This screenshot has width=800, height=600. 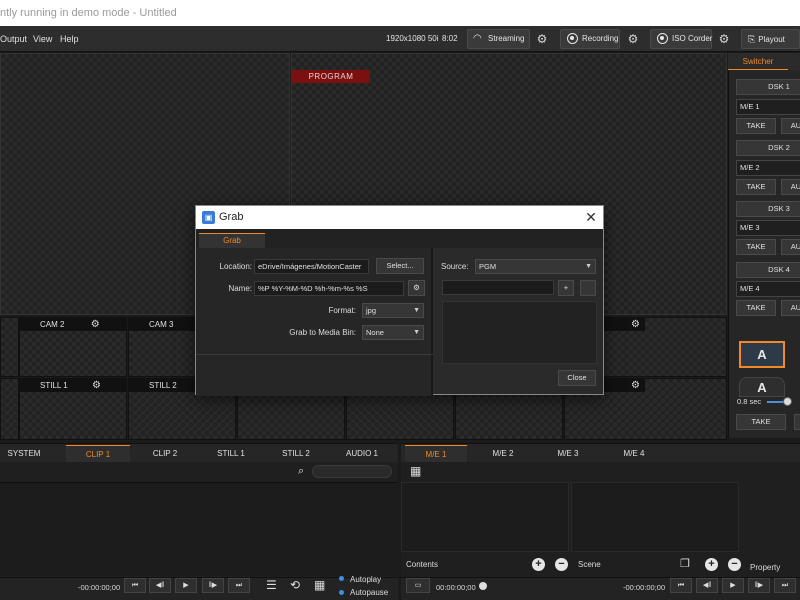 I want to click on tab-clip-1: CLIP 1, so click(x=98, y=453).